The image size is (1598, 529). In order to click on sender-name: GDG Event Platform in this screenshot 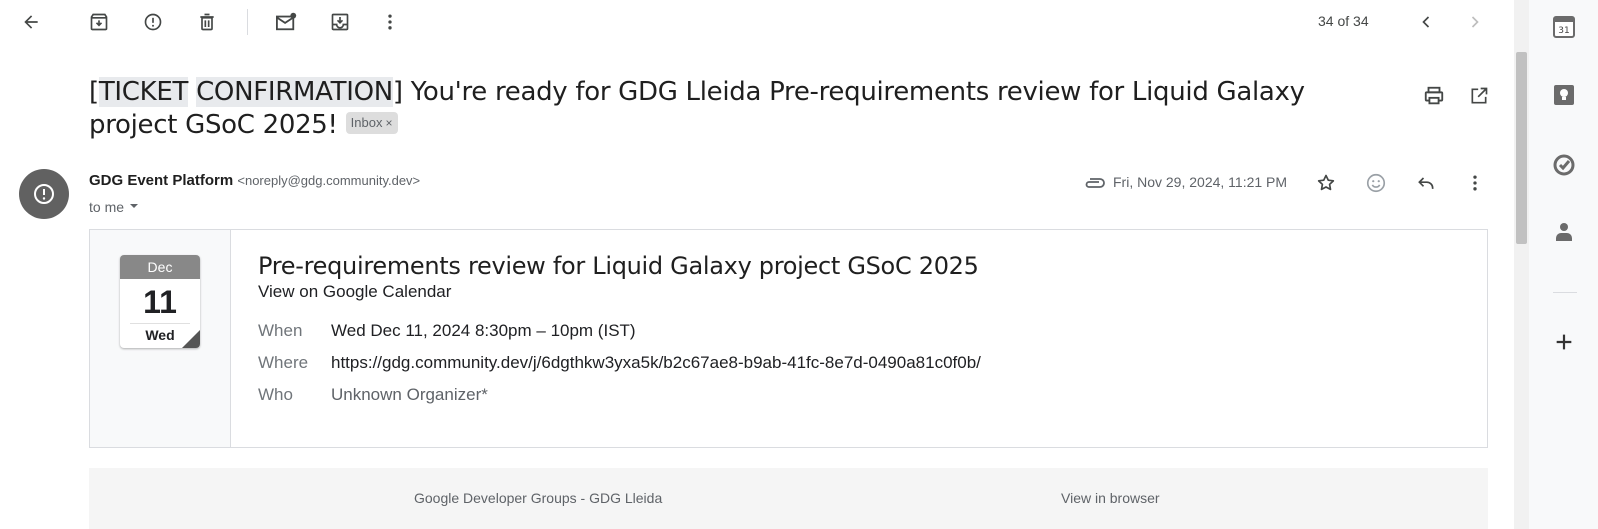, I will do `click(161, 180)`.